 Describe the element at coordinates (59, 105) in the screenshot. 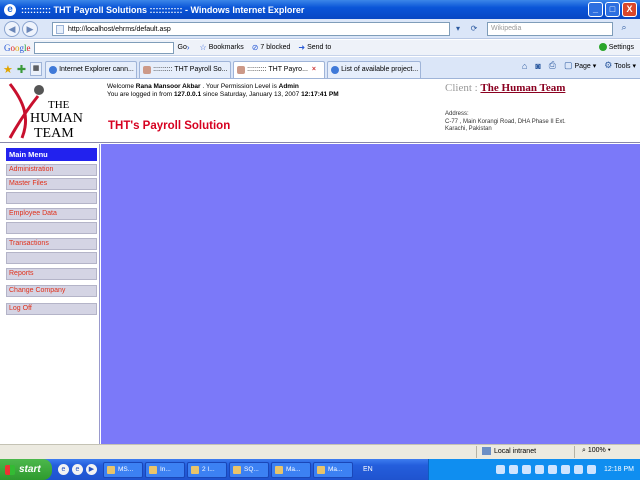

I see `logo-text-the: THE` at that location.